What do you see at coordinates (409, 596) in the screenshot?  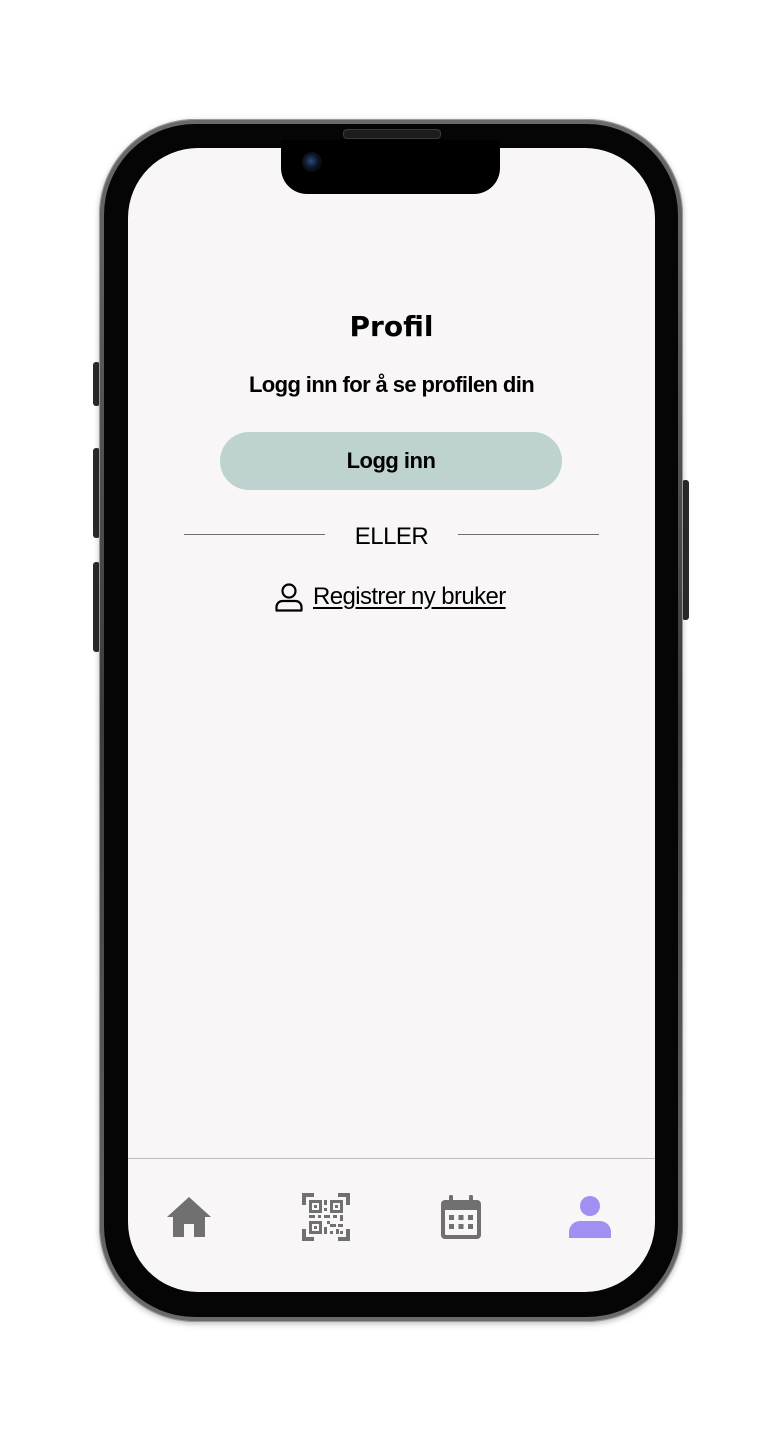 I see `register-link-label: Registrer ny bruker` at bounding box center [409, 596].